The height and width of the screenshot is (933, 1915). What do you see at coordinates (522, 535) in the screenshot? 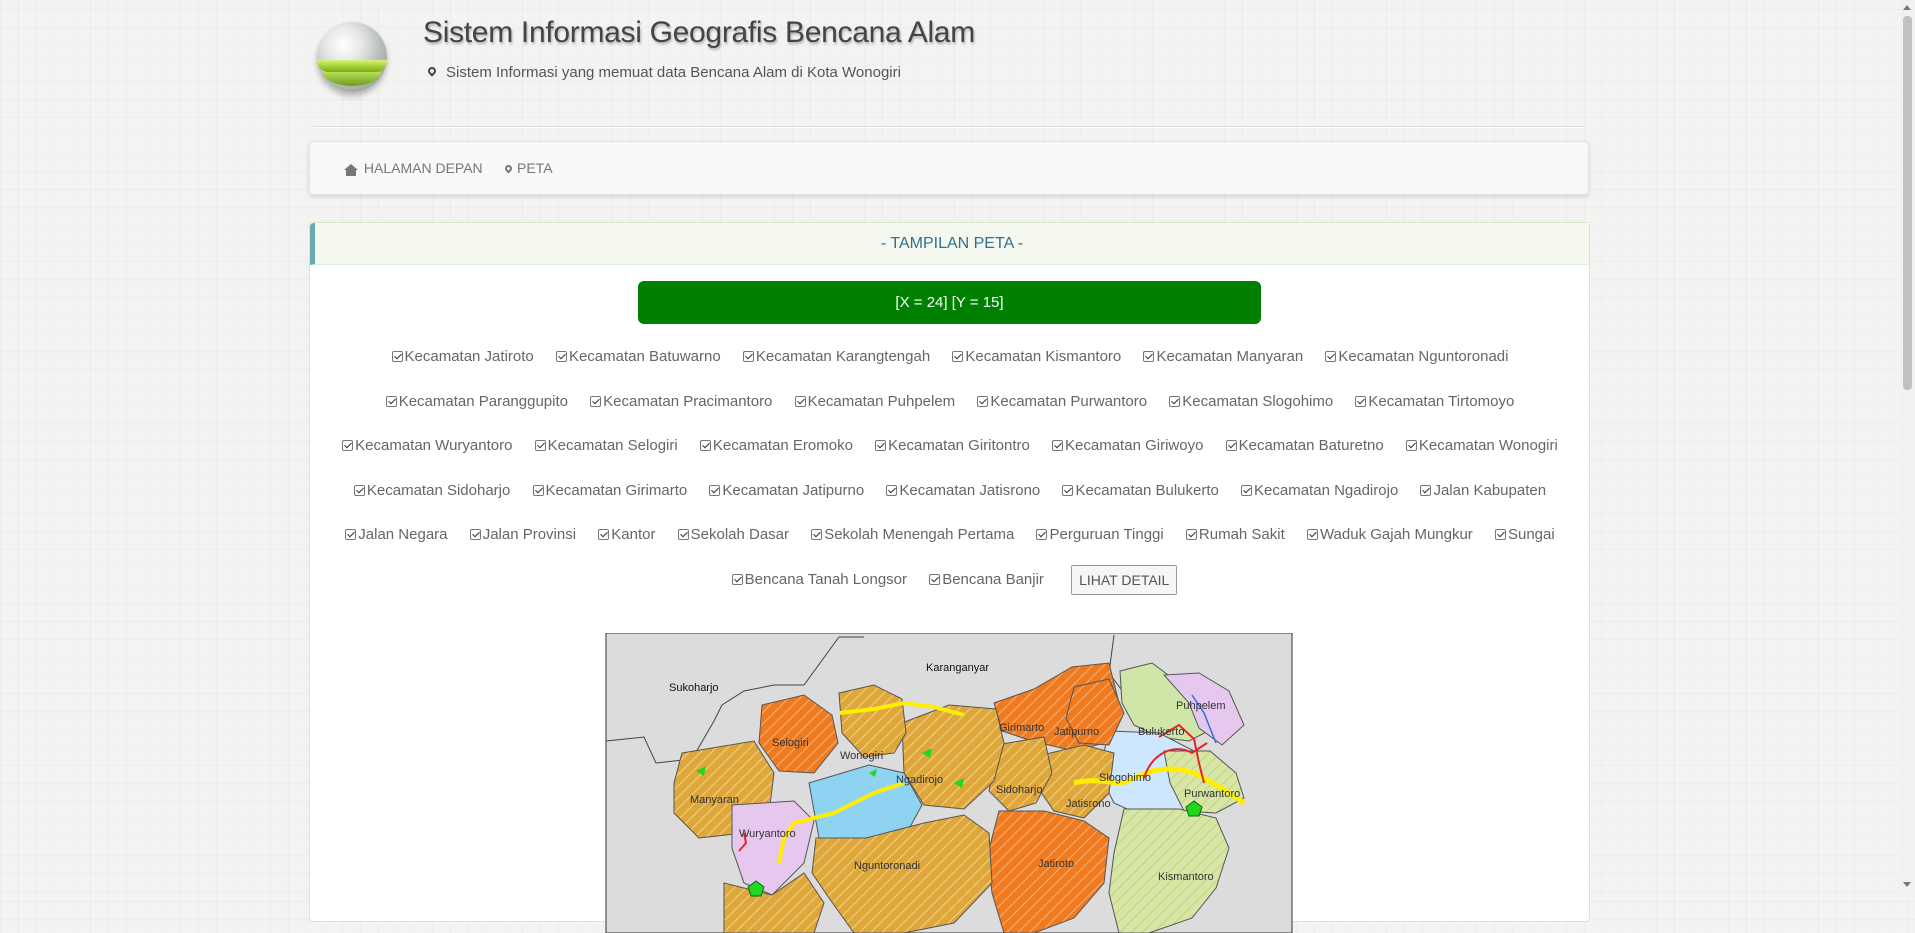
I see `layer-checkbox: Jalan Provinsi` at bounding box center [522, 535].